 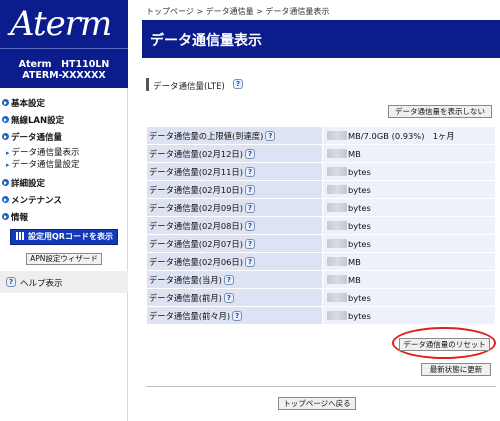 I want to click on apn-wizard-button: APN設定ウィザード, so click(x=64, y=259).